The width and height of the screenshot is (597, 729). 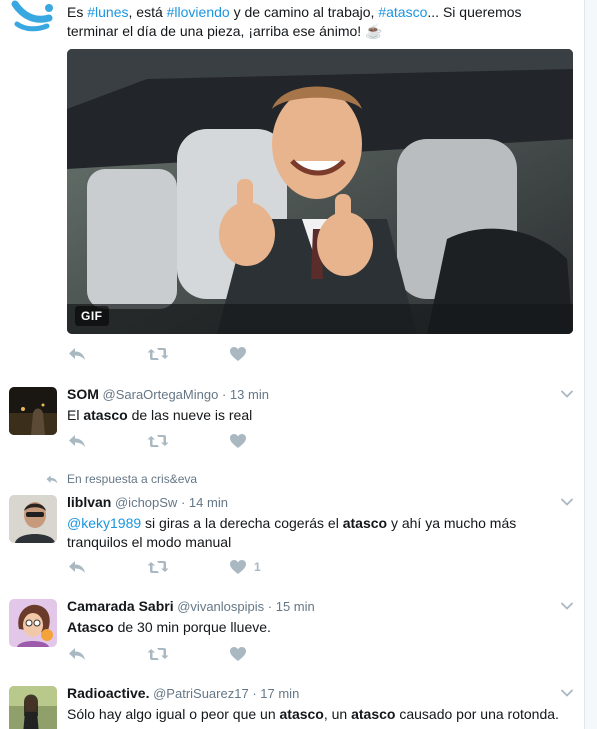 I want to click on tweet-header: SOM @SaraOrtegaMingo · 13 min, so click(x=320, y=394).